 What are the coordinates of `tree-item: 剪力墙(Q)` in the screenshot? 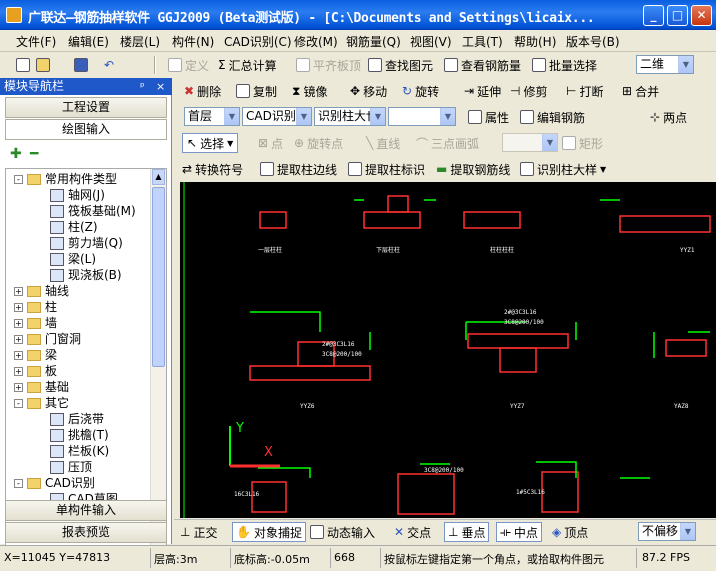 It's located at (86, 243).